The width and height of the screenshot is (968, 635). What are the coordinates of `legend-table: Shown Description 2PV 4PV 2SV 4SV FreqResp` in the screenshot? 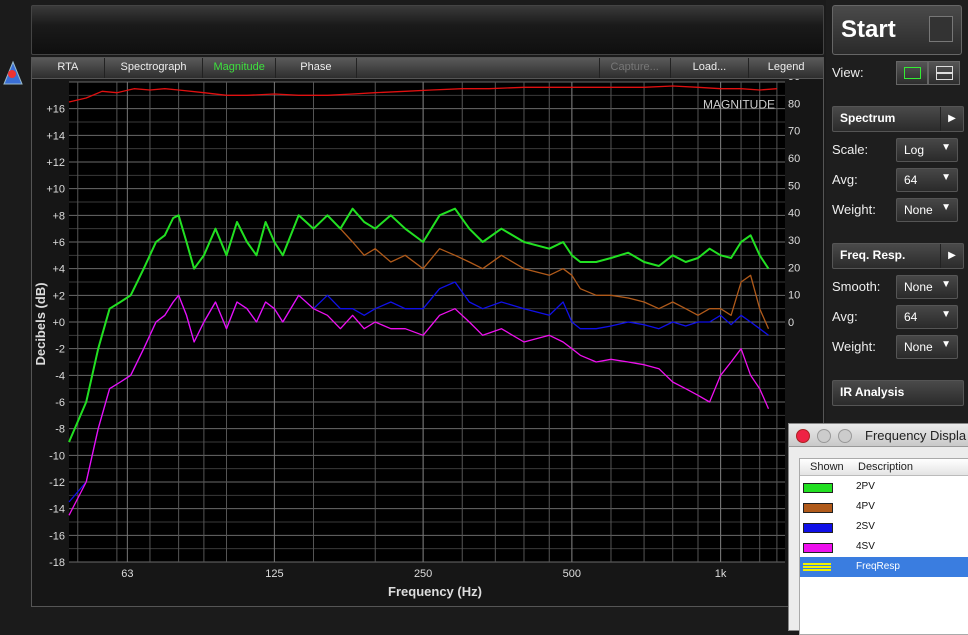 It's located at (883, 546).